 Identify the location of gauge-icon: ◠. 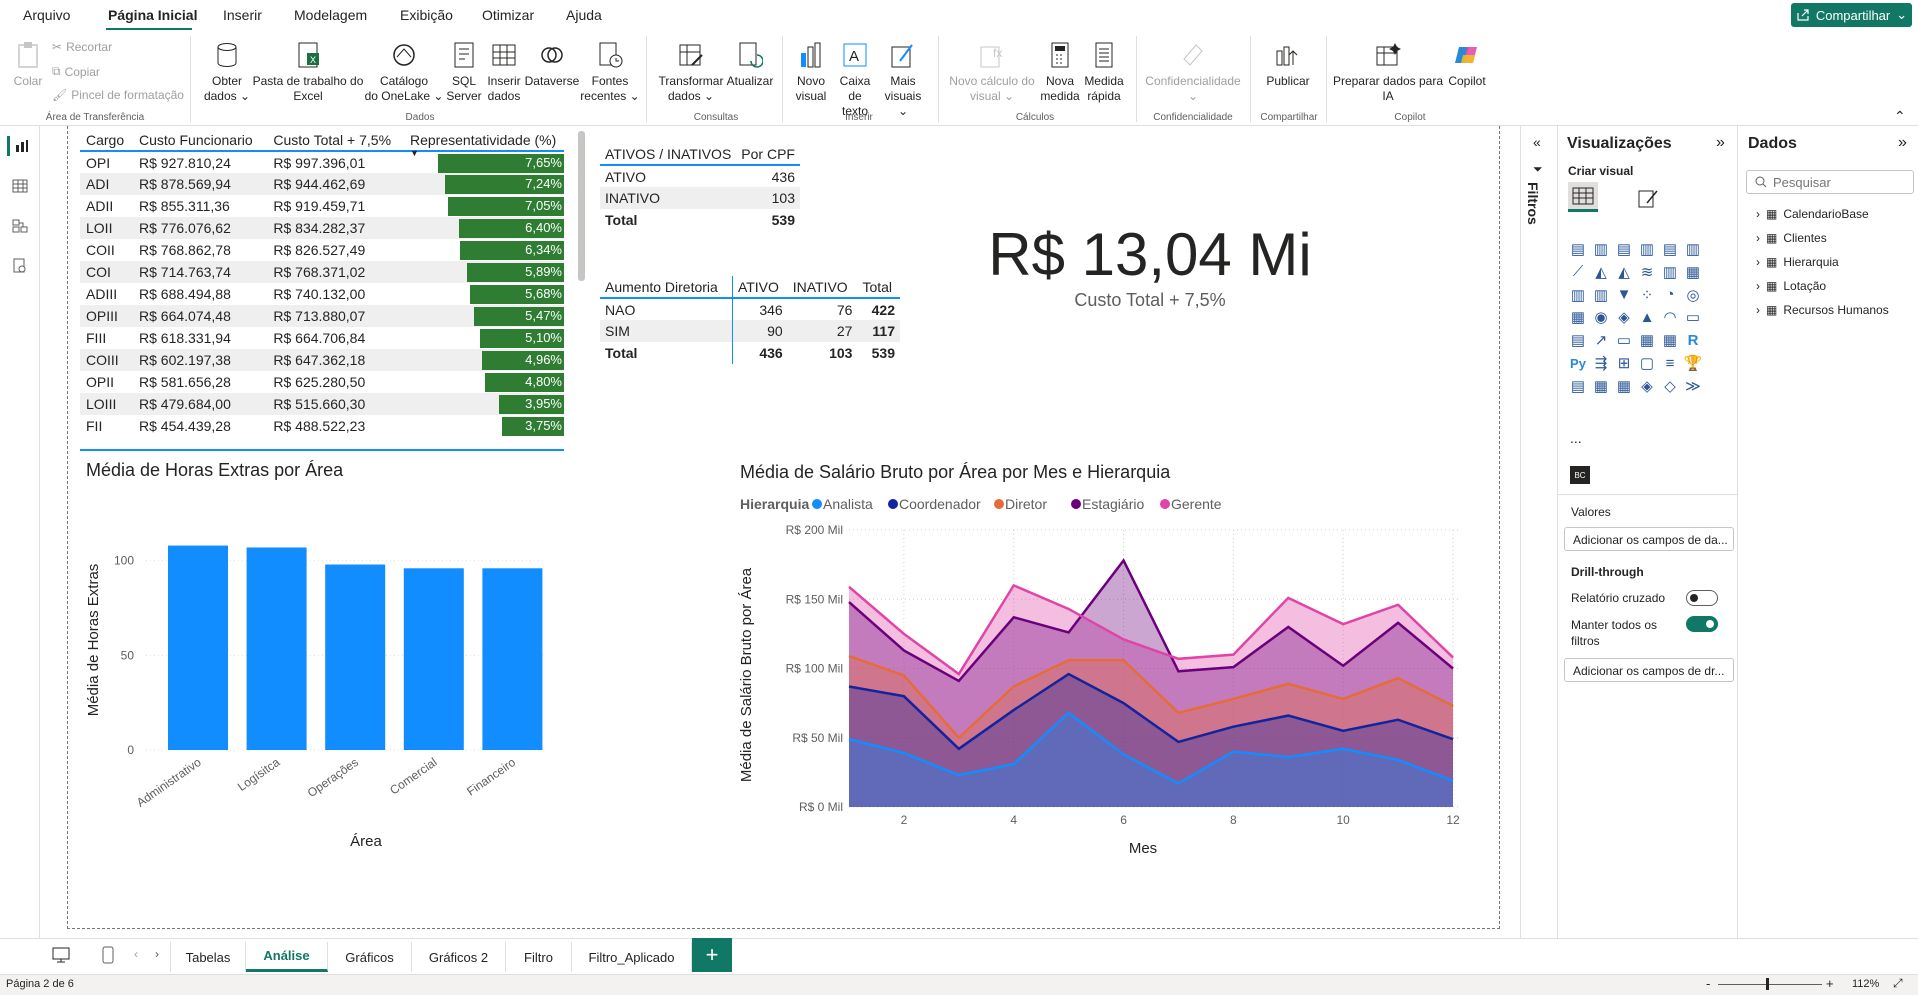
(1670, 317).